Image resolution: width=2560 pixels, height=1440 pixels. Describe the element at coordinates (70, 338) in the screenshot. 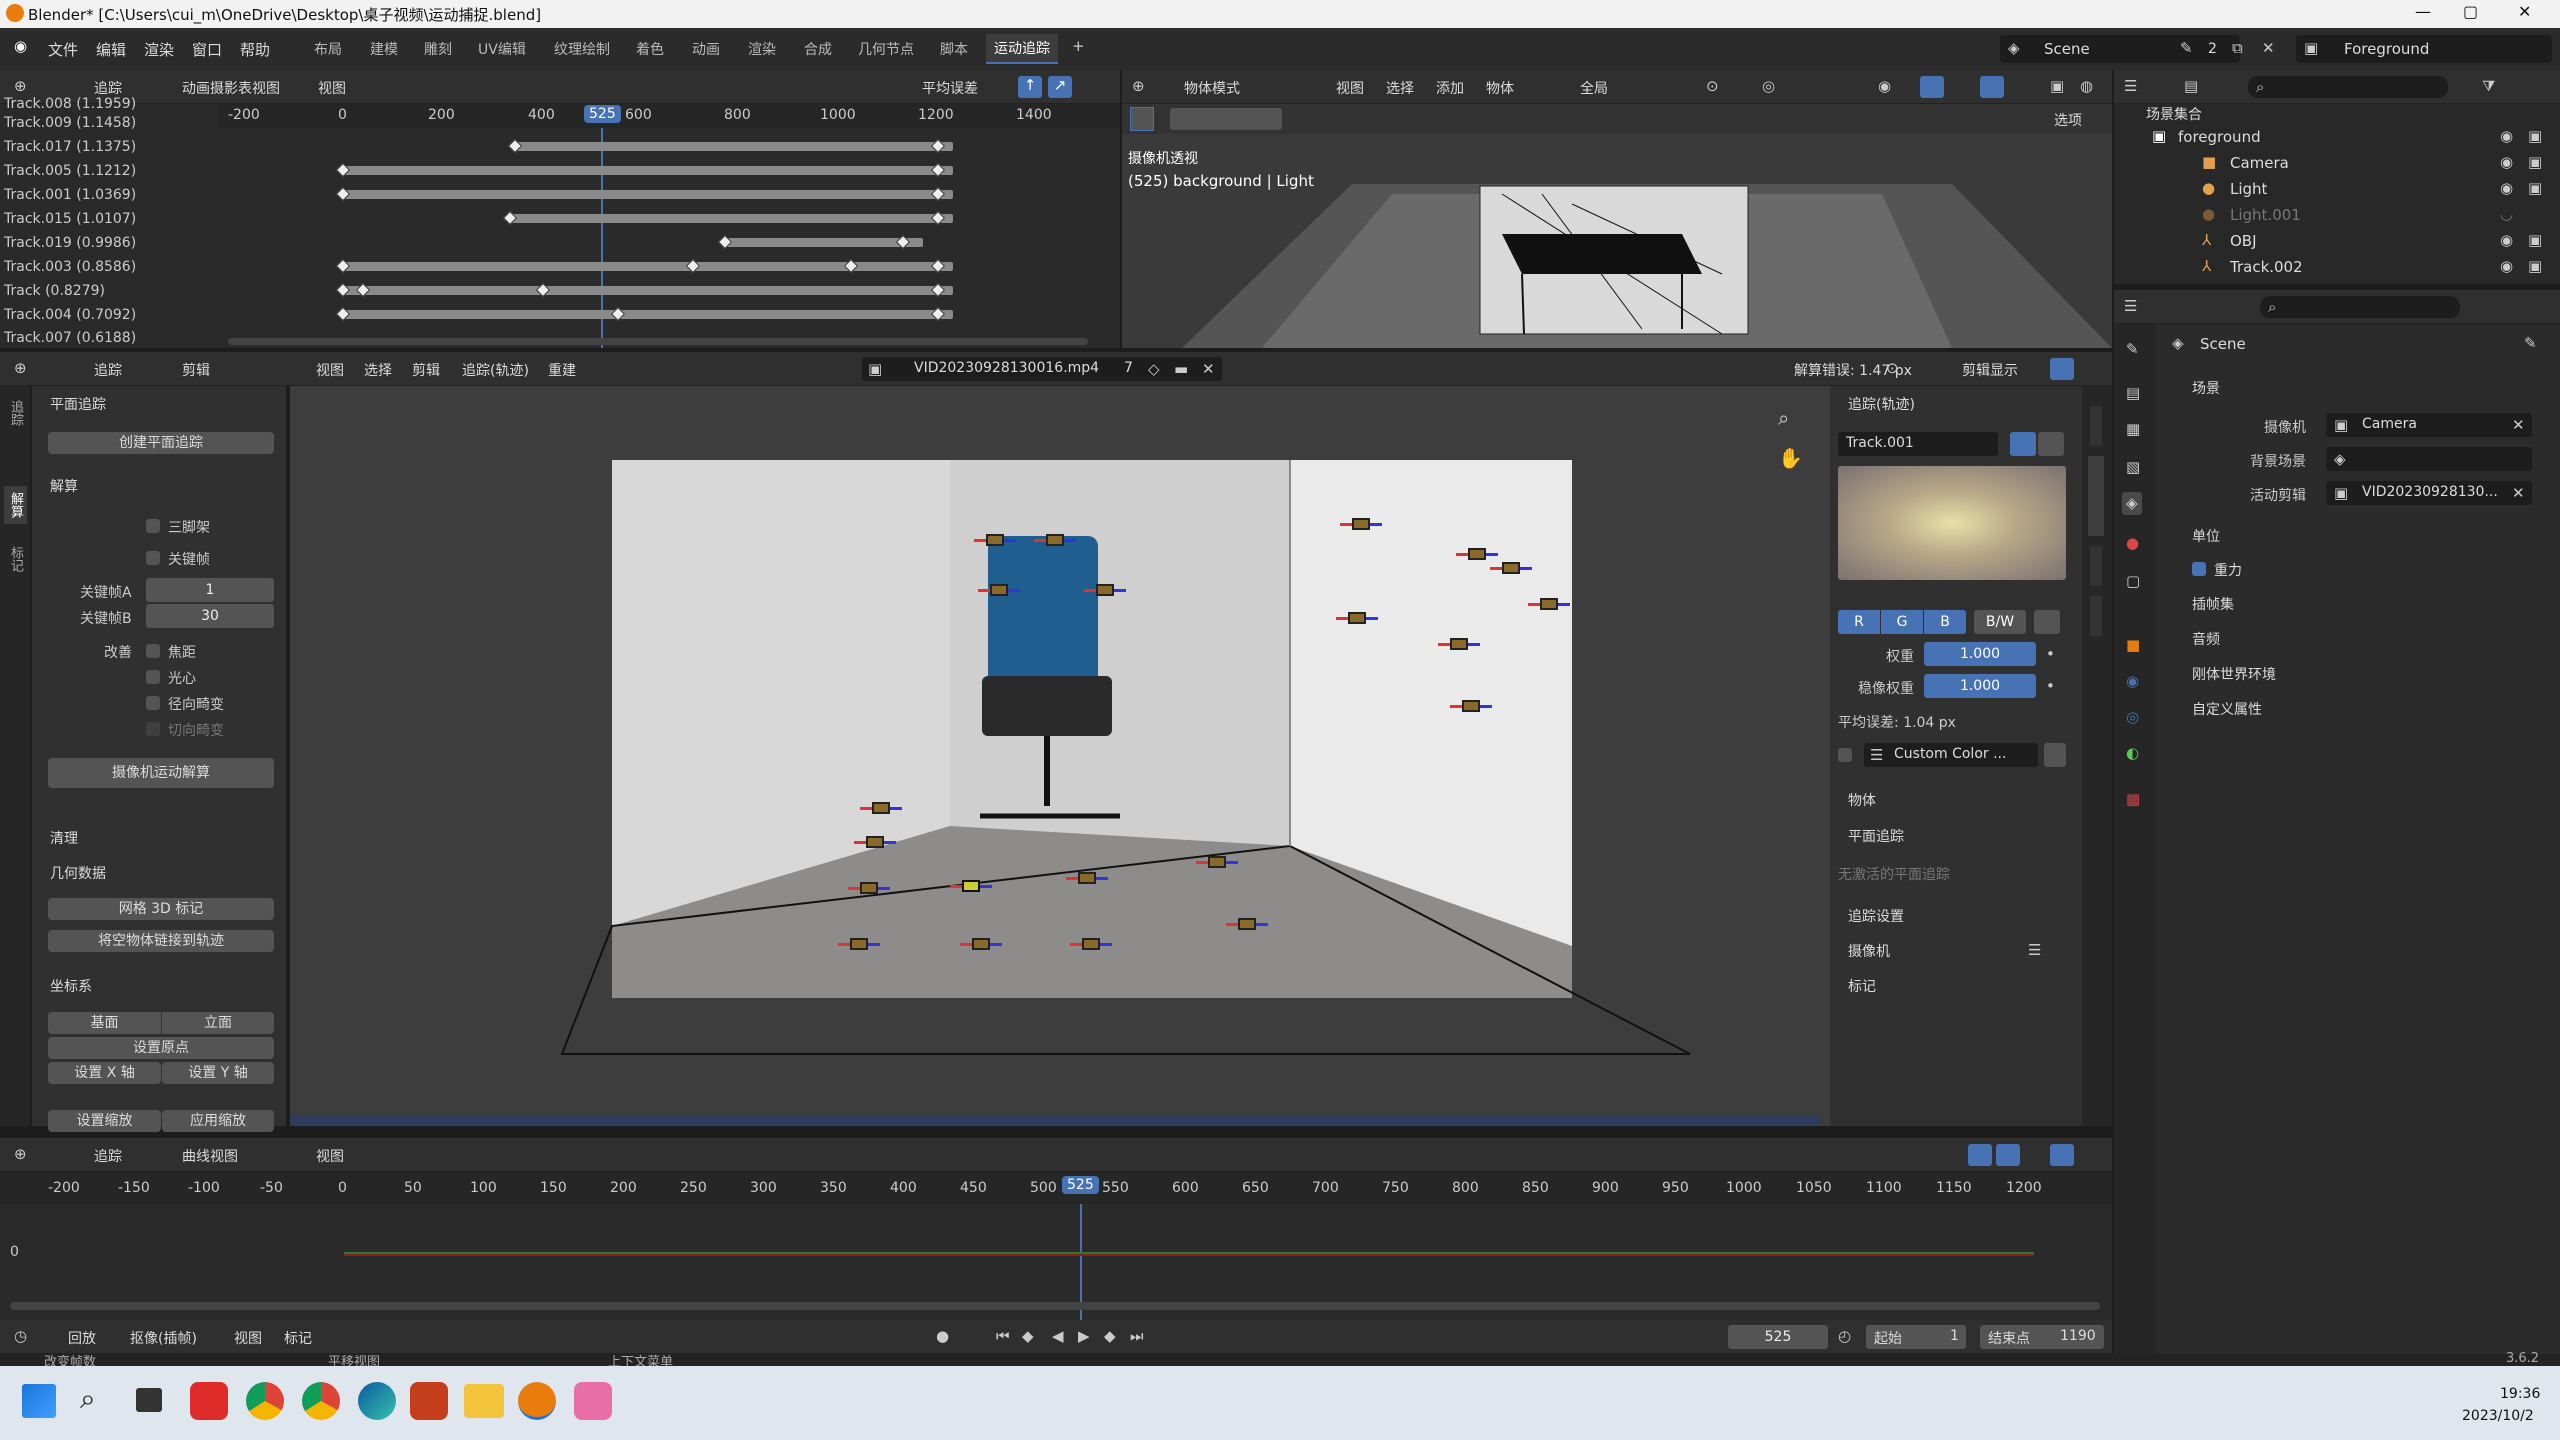

I see `track-channel: Track.007 (0.6188)` at that location.